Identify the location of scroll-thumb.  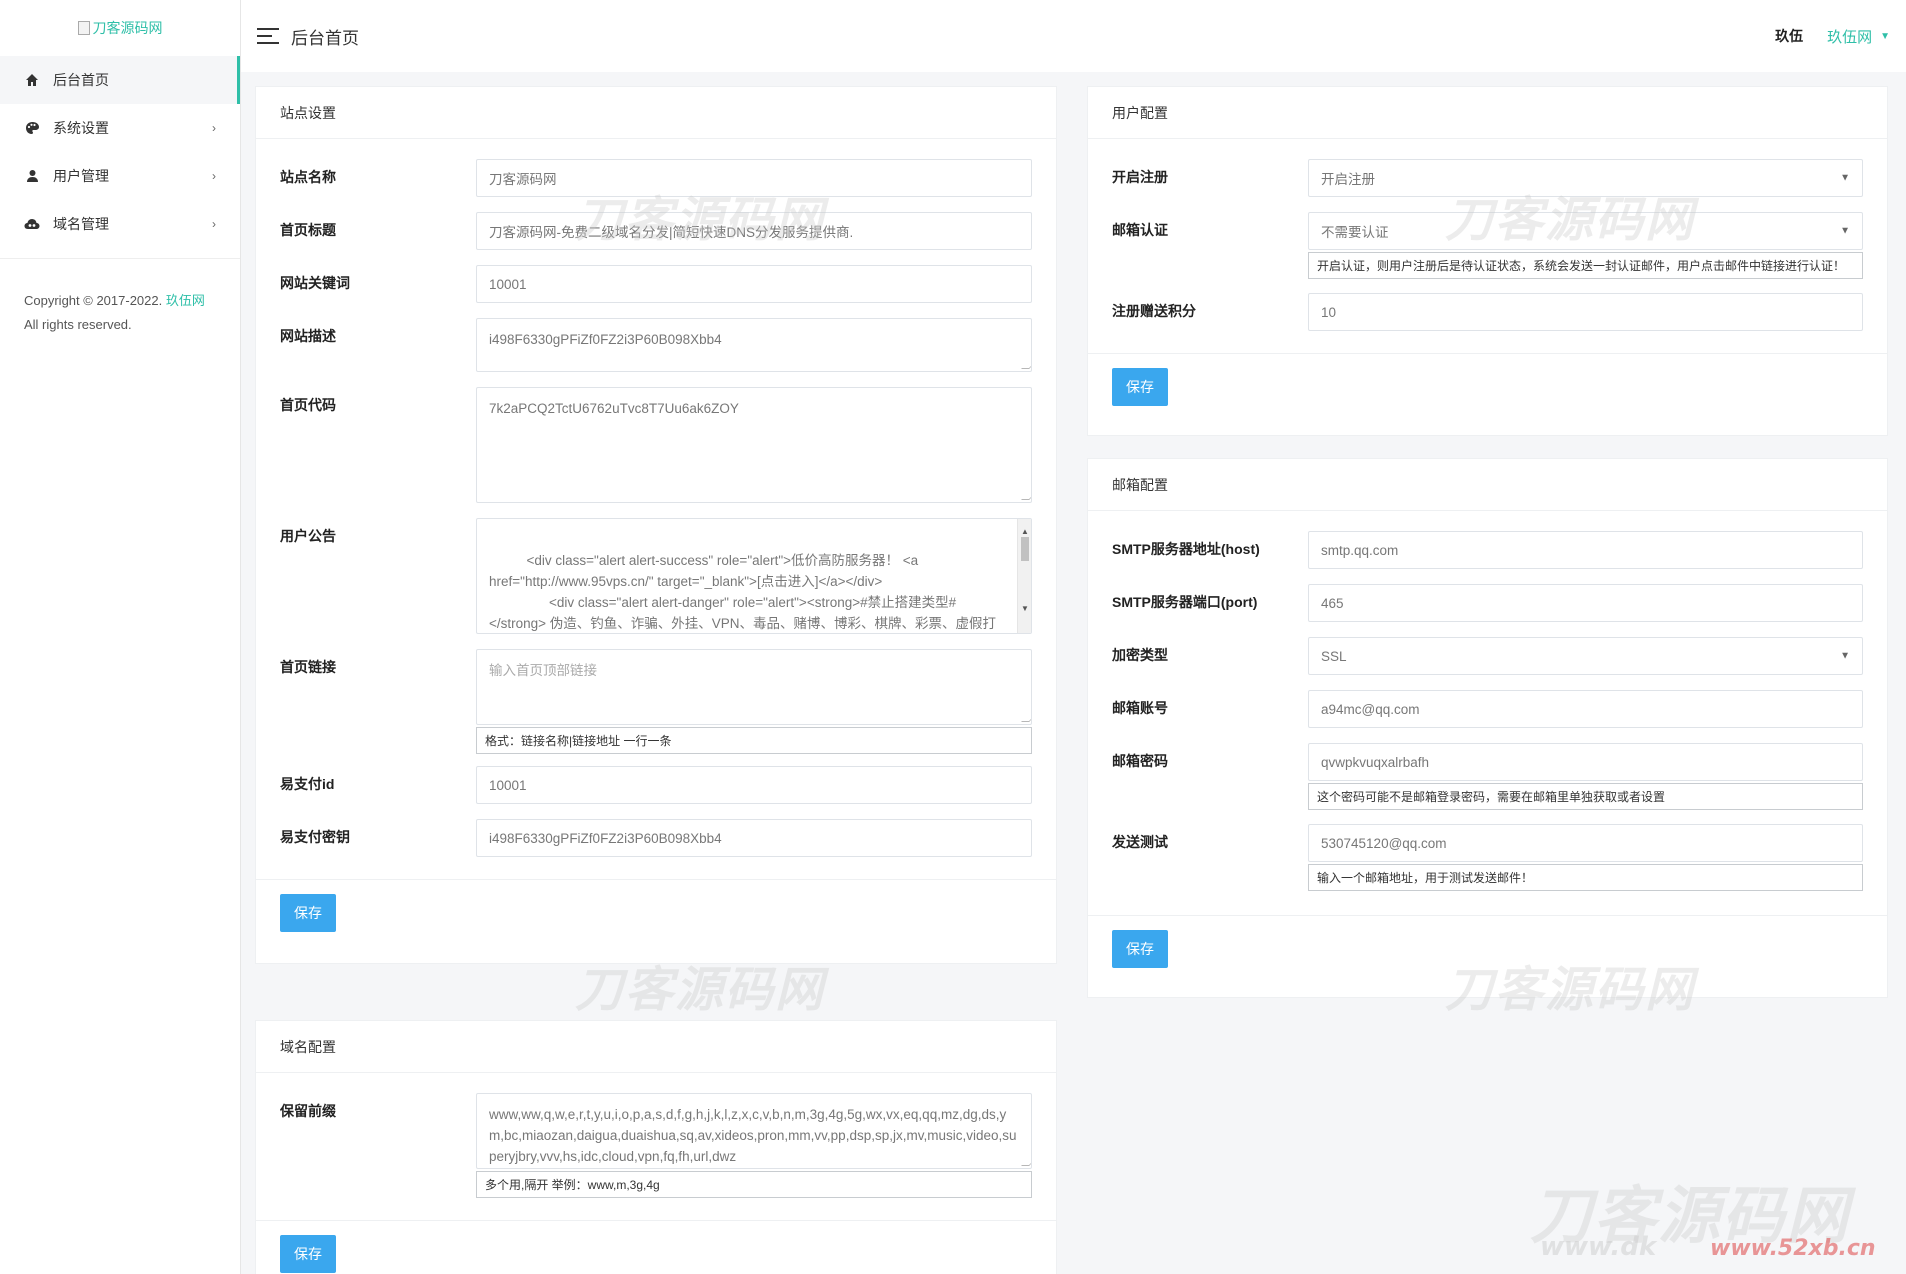
(1025, 549).